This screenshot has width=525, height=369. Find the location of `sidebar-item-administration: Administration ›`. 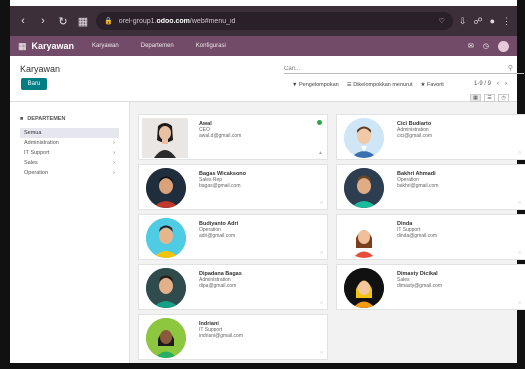

sidebar-item-administration: Administration › is located at coordinates (69, 143).